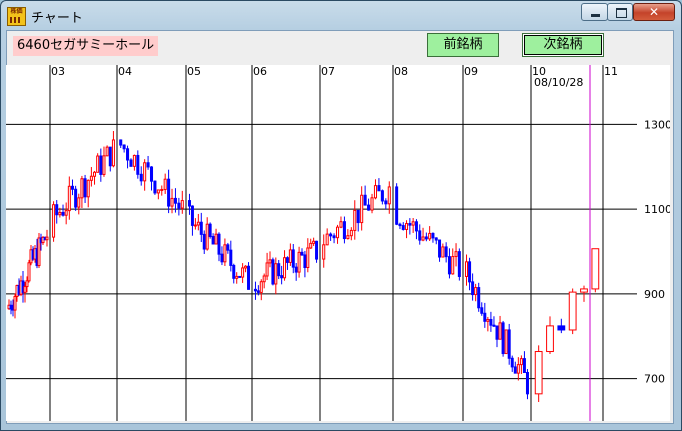  I want to click on title-bar: 株価 チャート ✕, so click(341, 15).